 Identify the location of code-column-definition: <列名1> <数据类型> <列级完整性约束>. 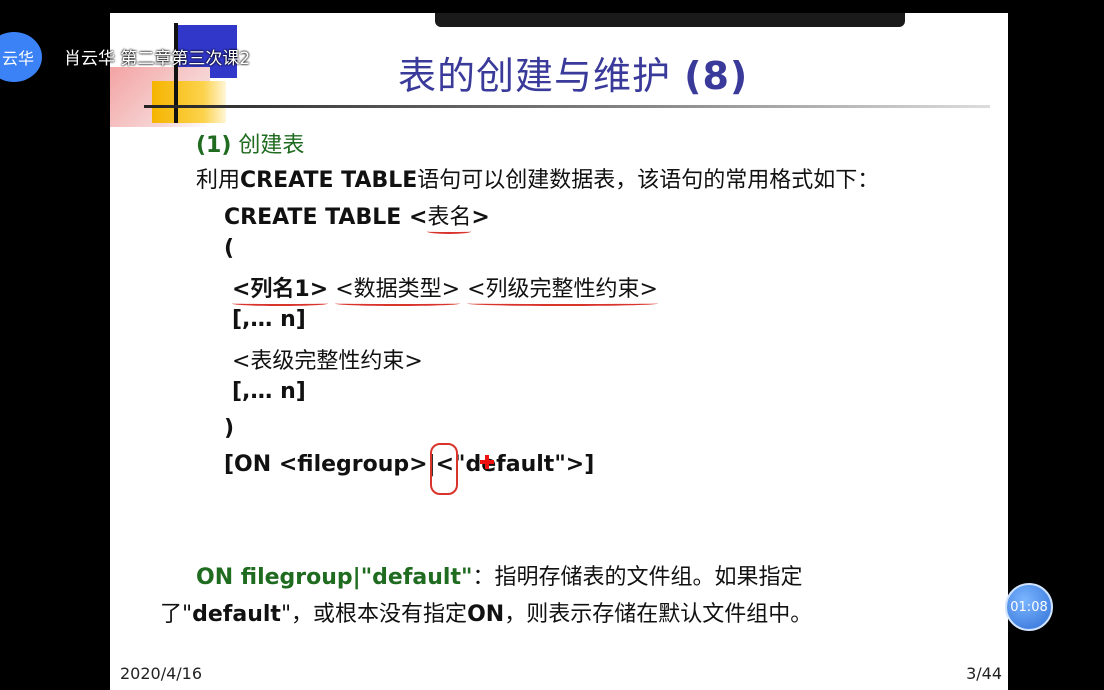
(445, 289).